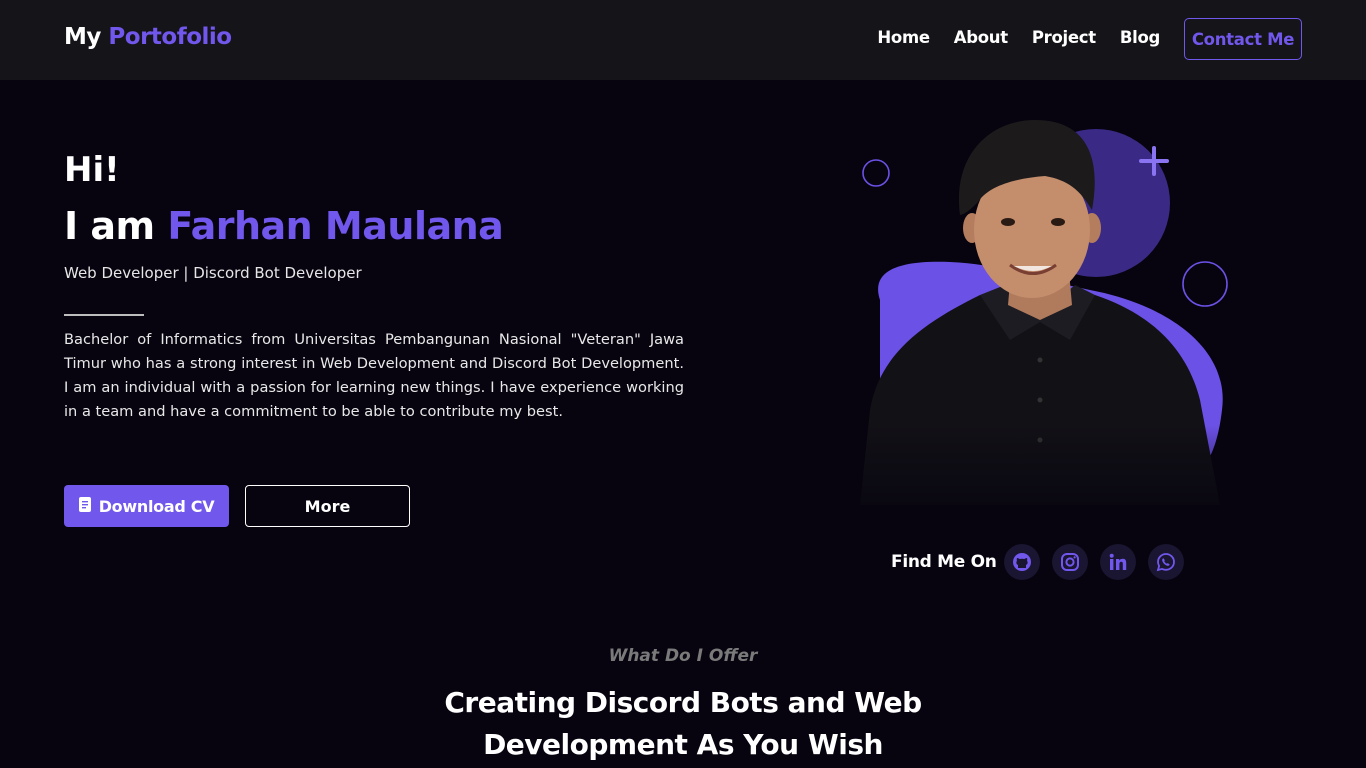  What do you see at coordinates (1243, 39) in the screenshot?
I see `contact-me-button: Contact Me` at bounding box center [1243, 39].